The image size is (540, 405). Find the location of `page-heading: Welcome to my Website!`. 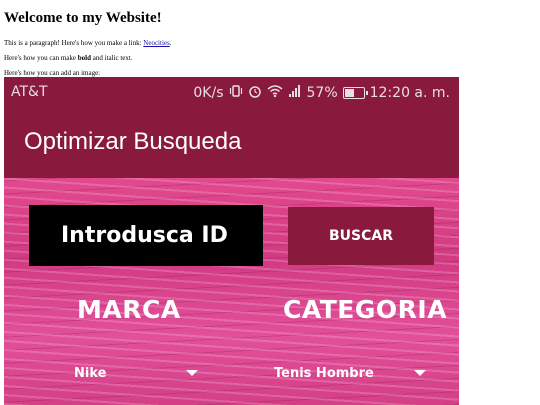

page-heading: Welcome to my Website! is located at coordinates (83, 18).